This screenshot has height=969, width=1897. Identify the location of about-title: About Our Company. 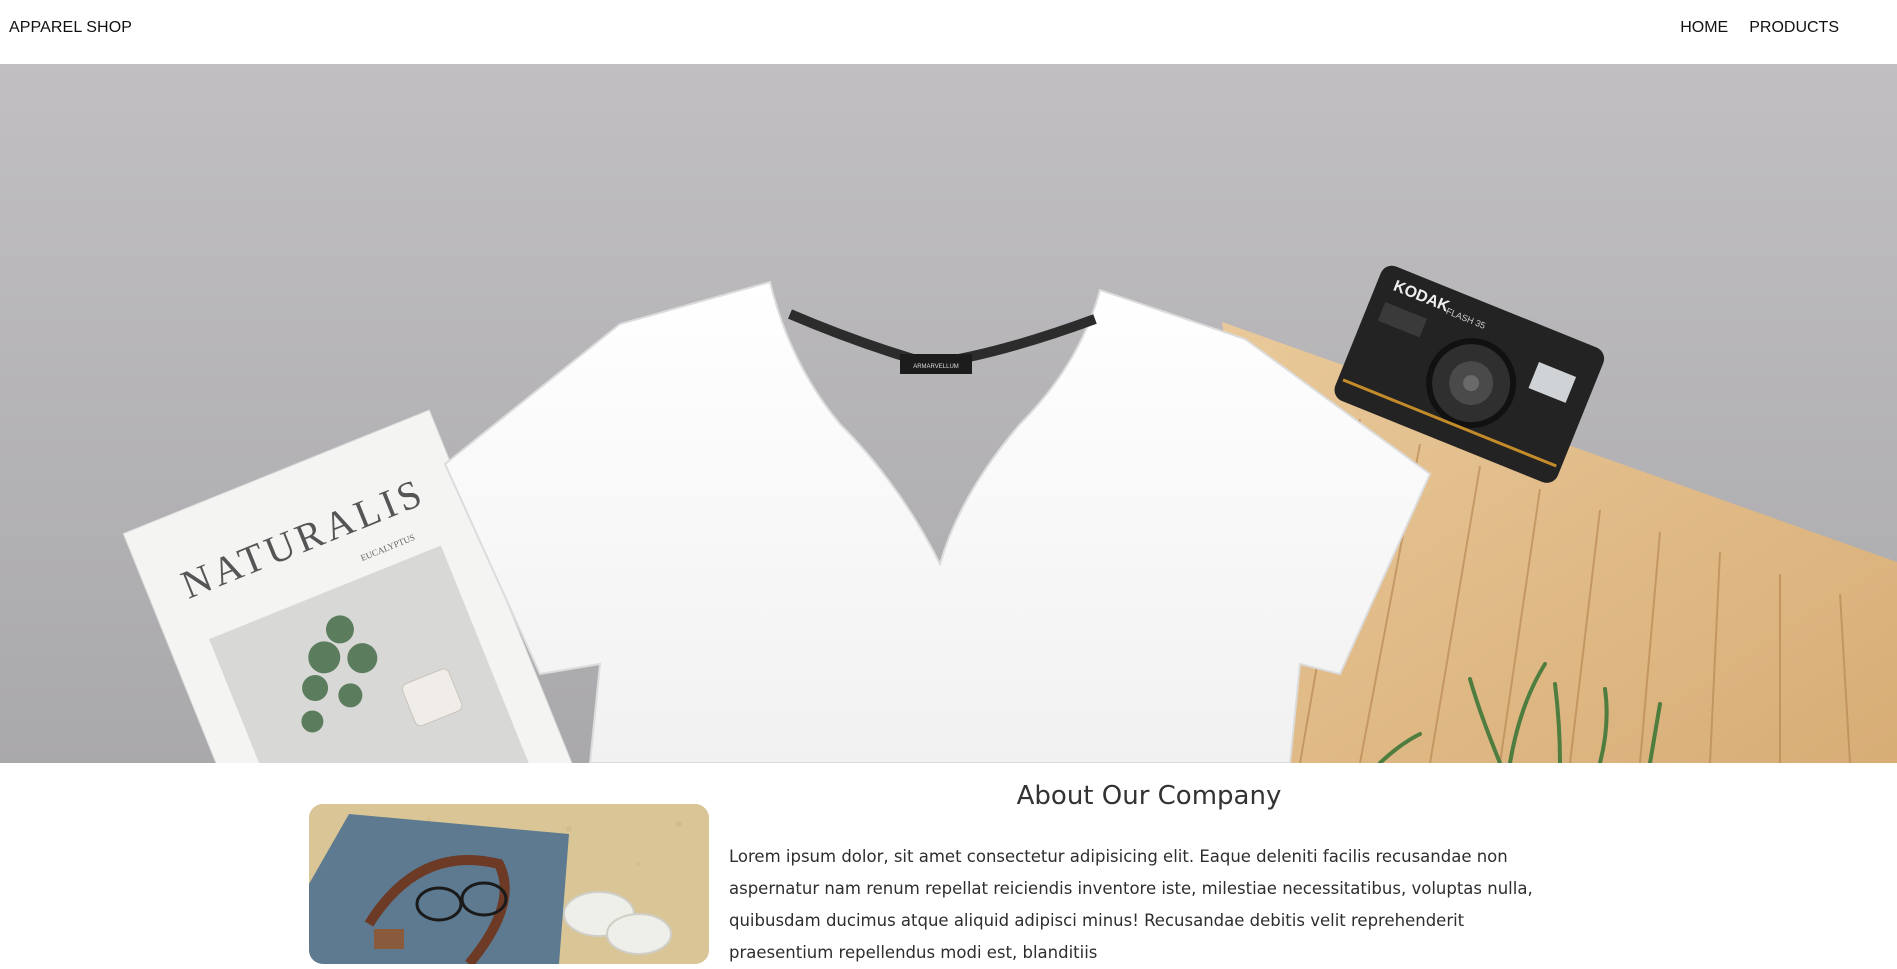
(1149, 796).